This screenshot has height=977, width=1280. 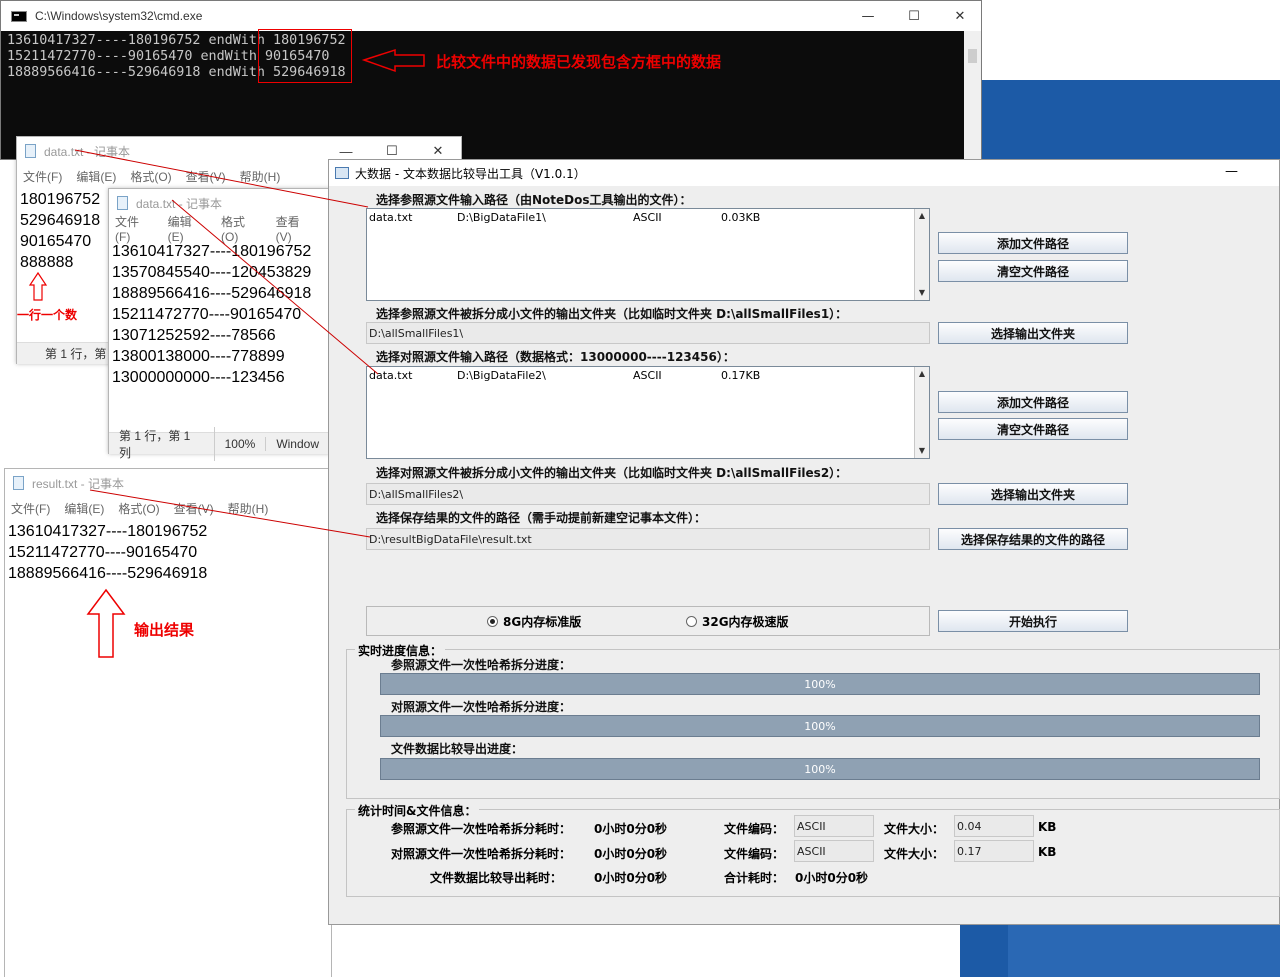 What do you see at coordinates (212, 272) in the screenshot?
I see `text-line: 13570845540----120453829` at bounding box center [212, 272].